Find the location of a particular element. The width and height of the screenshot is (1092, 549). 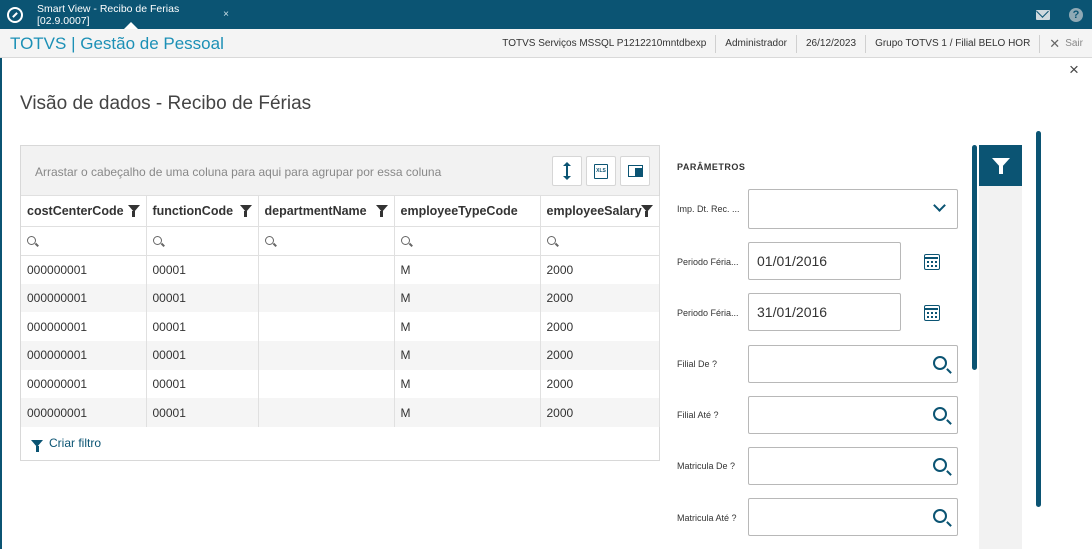

create-filter-label: Criar filtro is located at coordinates (75, 443).